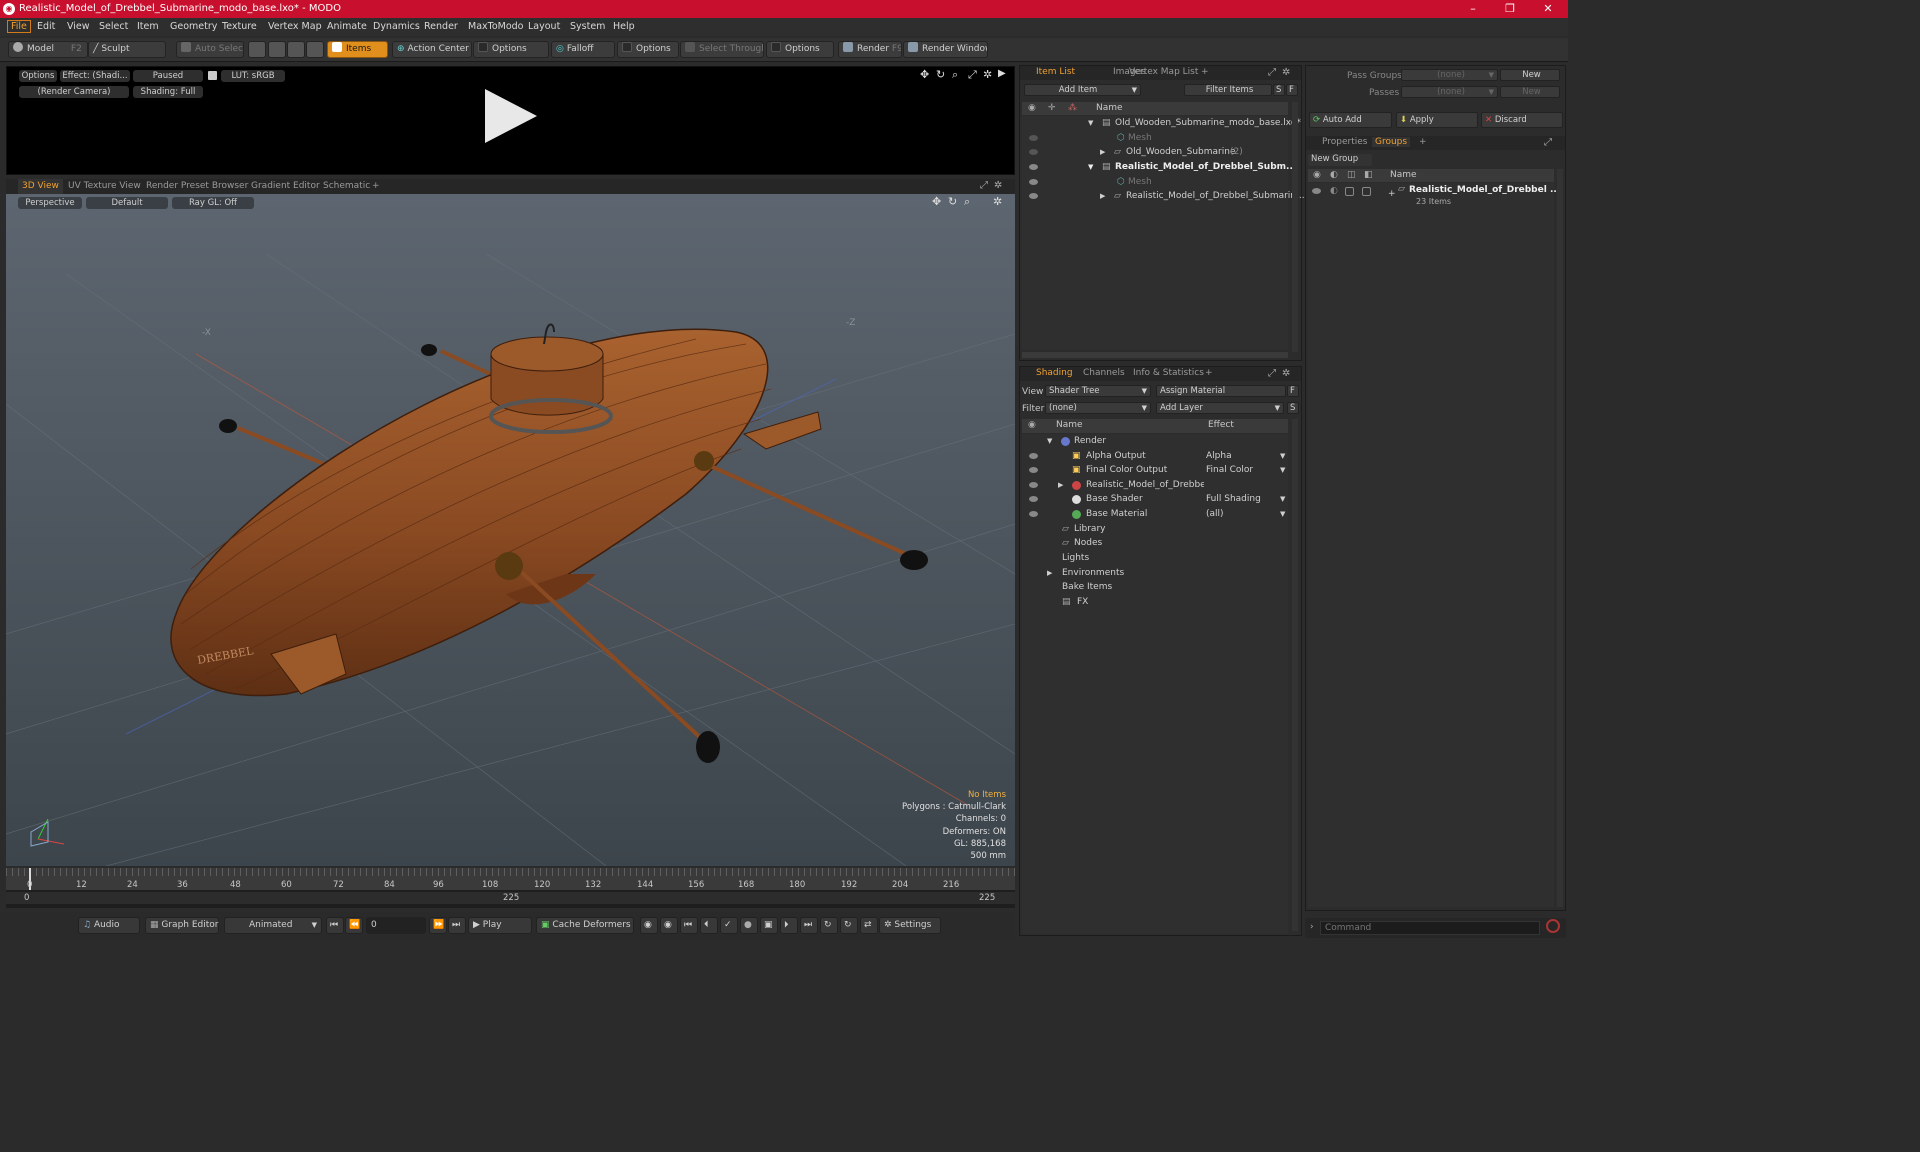 Image resolution: width=1920 pixels, height=1152 pixels. Describe the element at coordinates (396, 26) in the screenshot. I see `menu-dynamics: Dynamics` at that location.